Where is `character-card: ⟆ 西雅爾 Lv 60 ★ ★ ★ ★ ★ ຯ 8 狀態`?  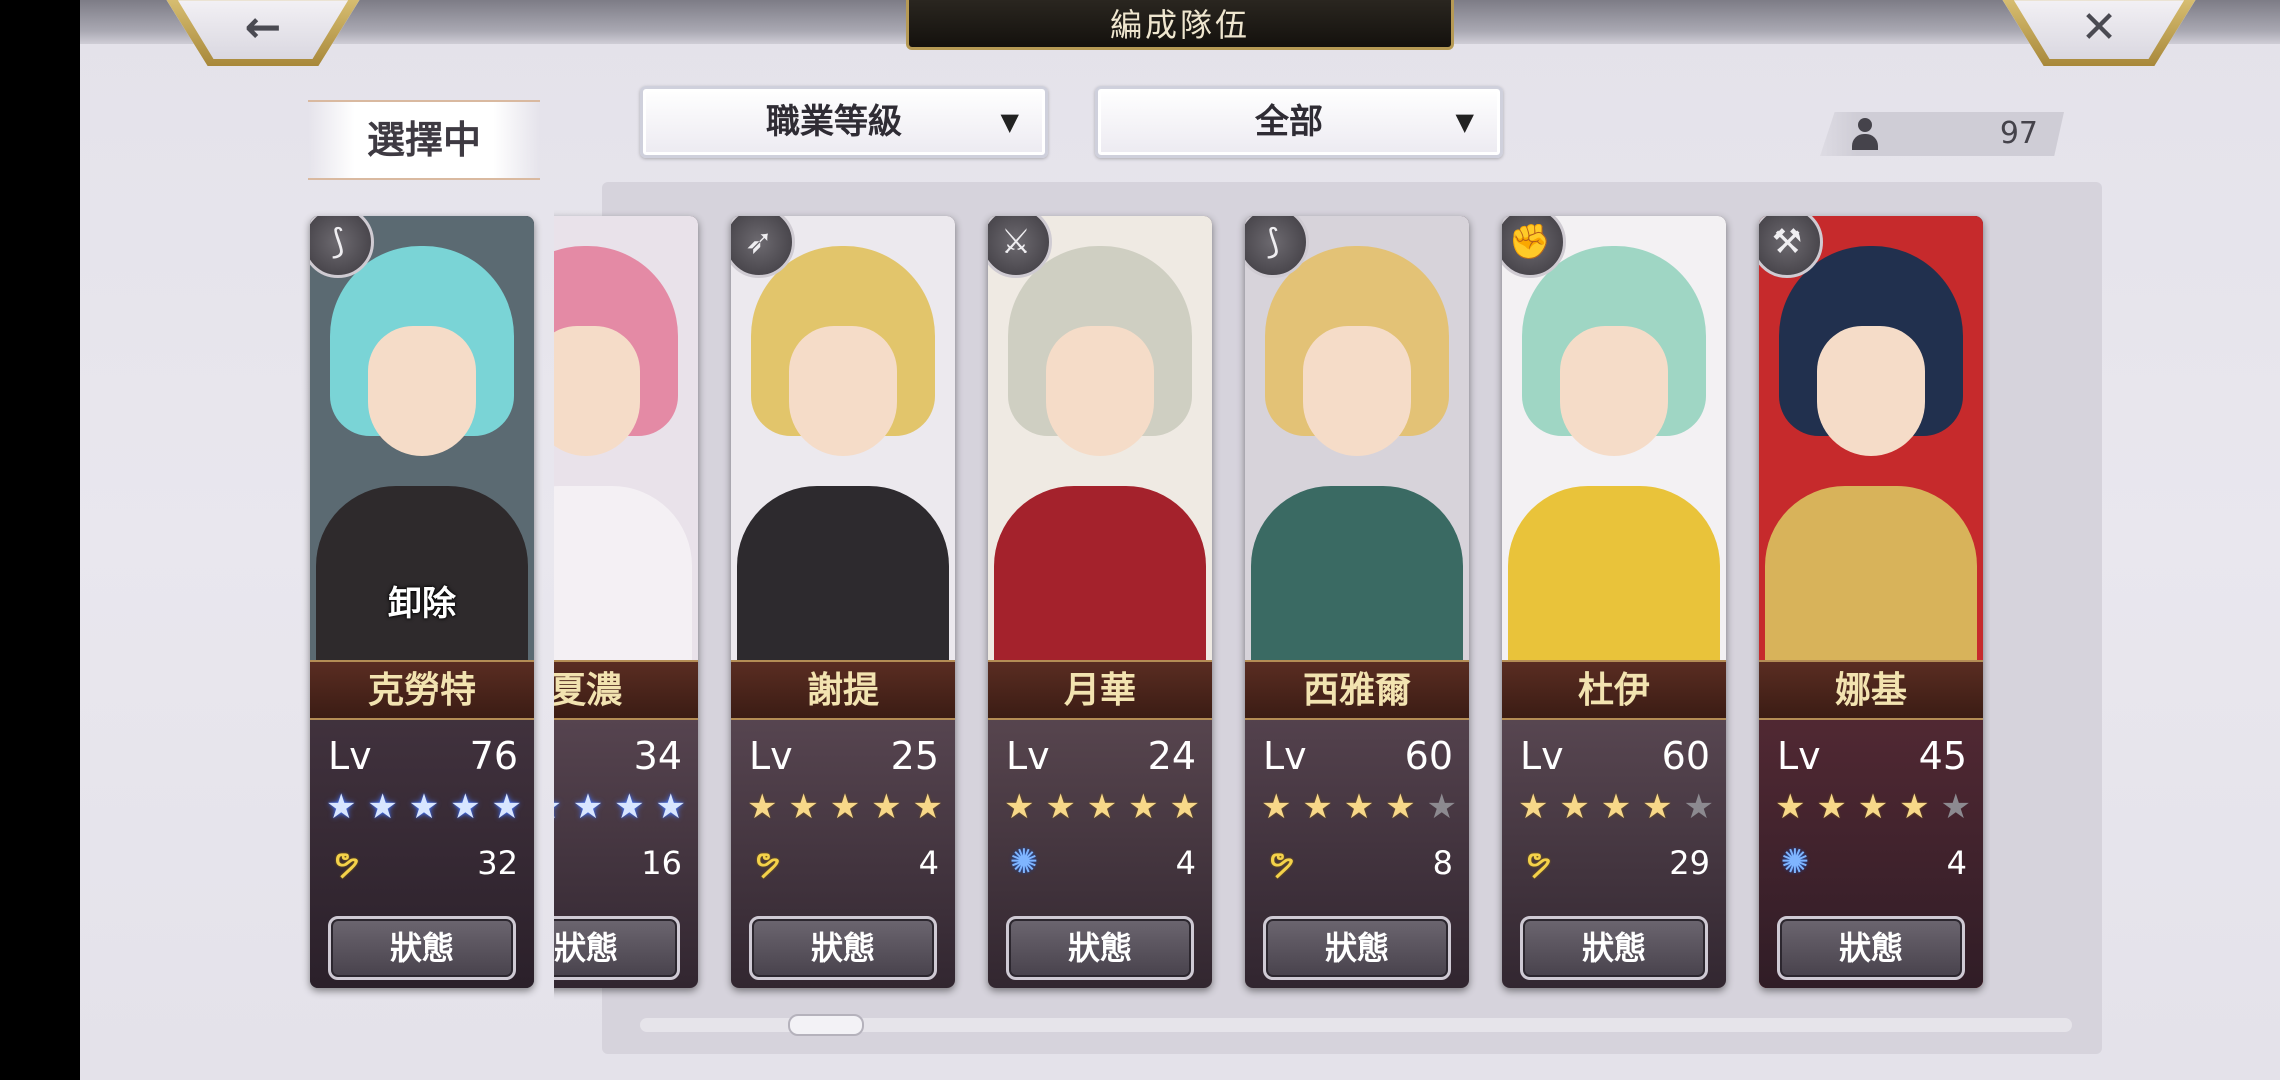 character-card: ⟆ 西雅爾 Lv 60 ★ ★ ★ ★ ★ ຯ 8 狀態 is located at coordinates (1357, 602).